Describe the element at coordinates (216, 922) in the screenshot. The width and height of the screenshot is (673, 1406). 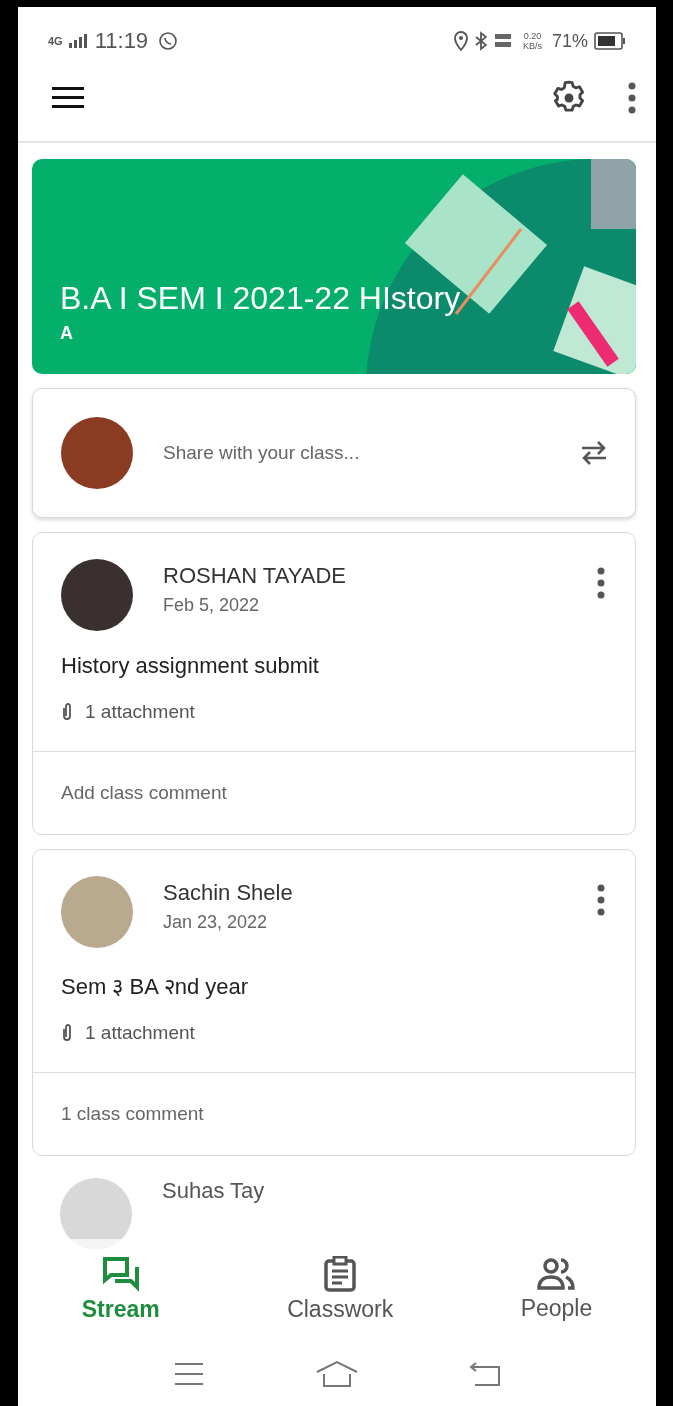
I see `post-date: Jan 23, 2022` at that location.